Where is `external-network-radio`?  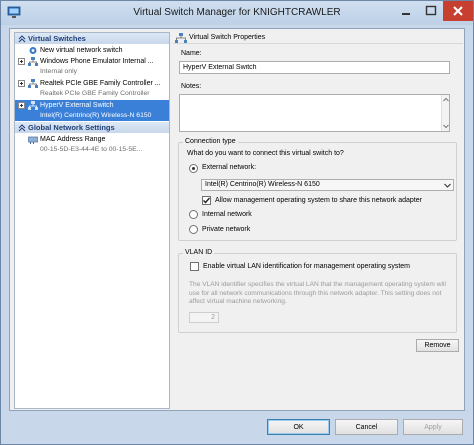
external-network-radio is located at coordinates (193, 168).